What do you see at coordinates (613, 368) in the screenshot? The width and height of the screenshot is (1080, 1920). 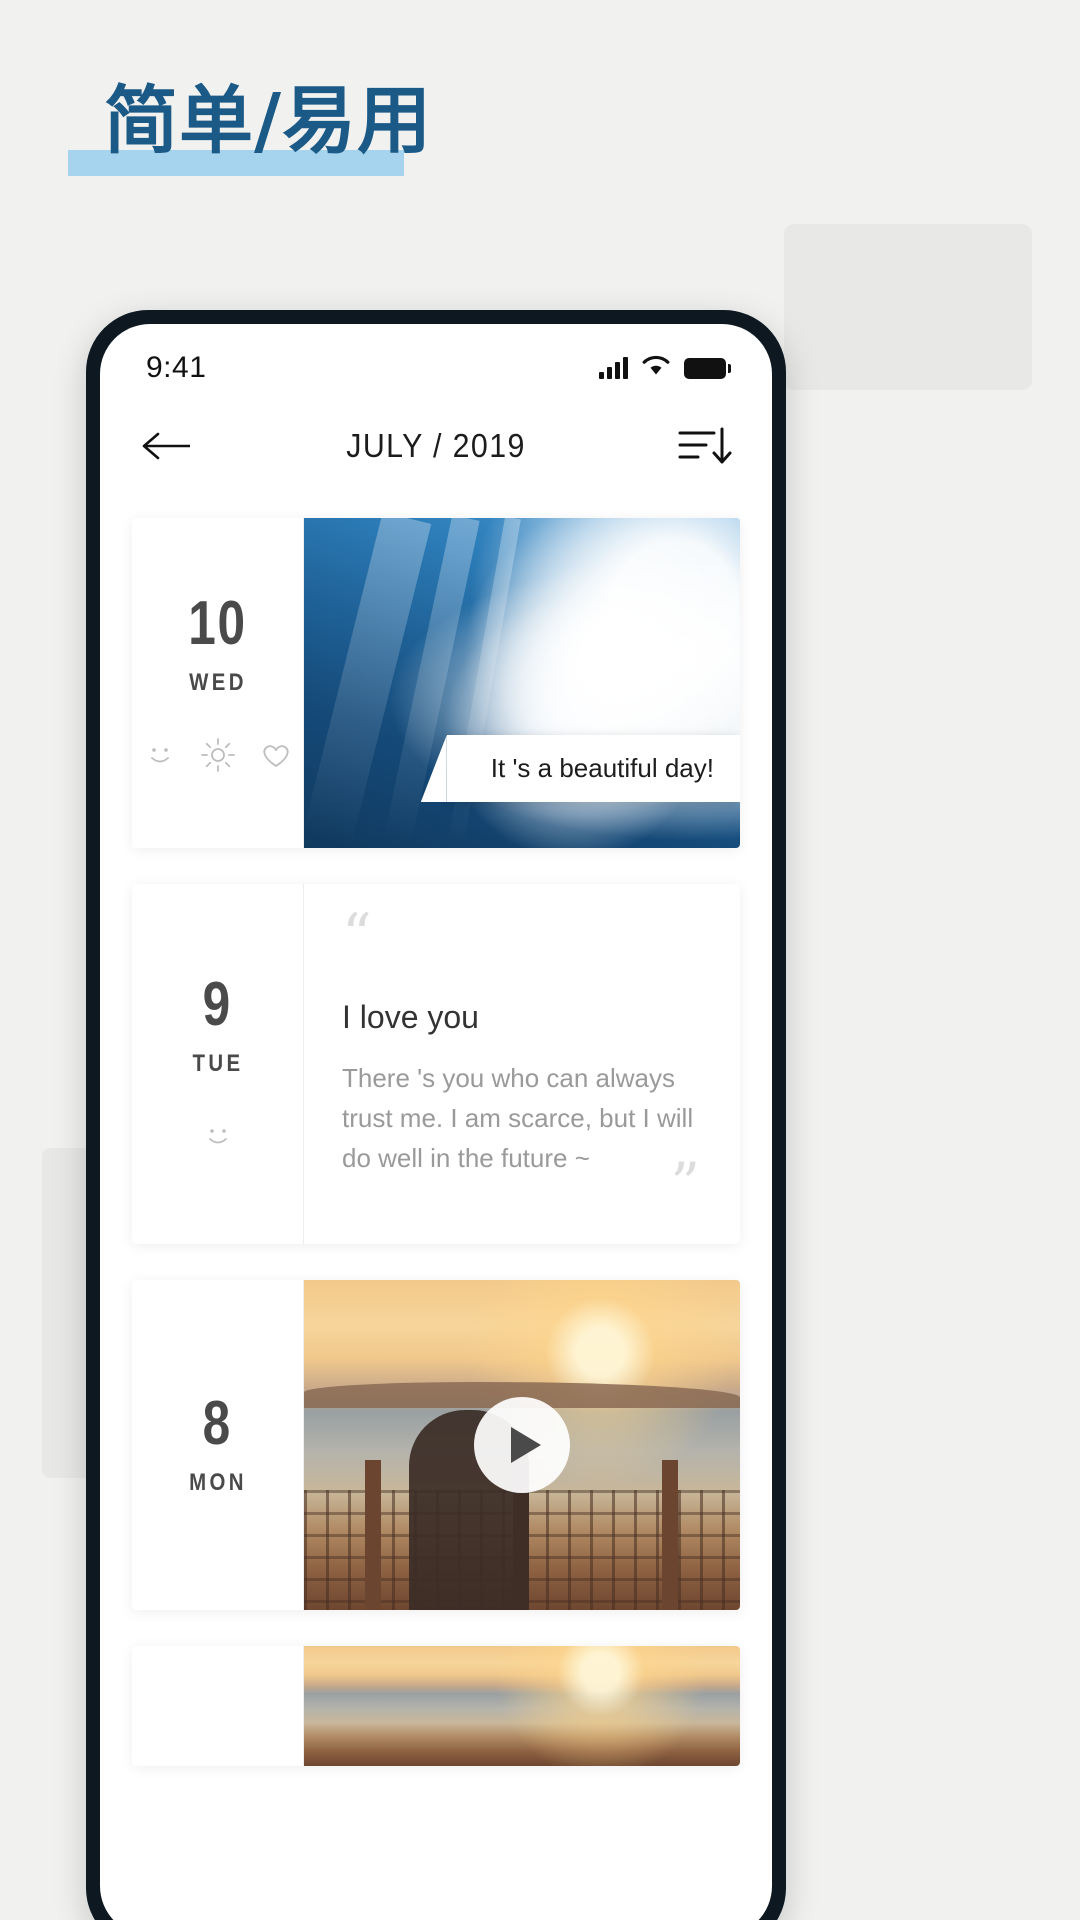 I see `cellular-signal-icon` at bounding box center [613, 368].